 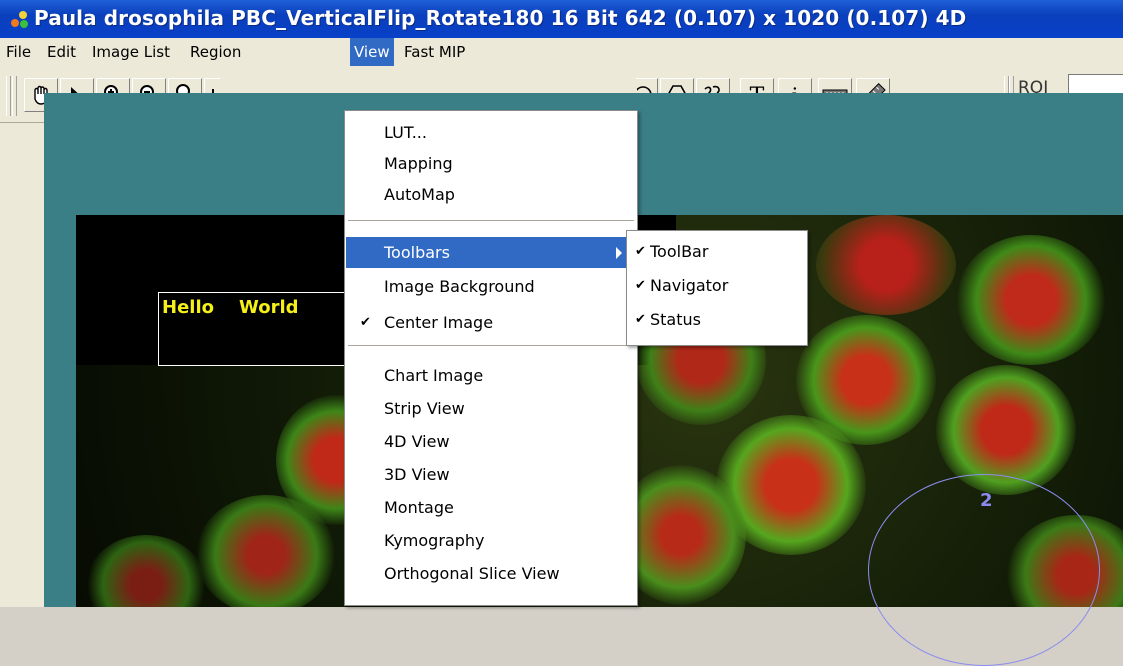 What do you see at coordinates (18, 52) in the screenshot?
I see `menu-file: File` at bounding box center [18, 52].